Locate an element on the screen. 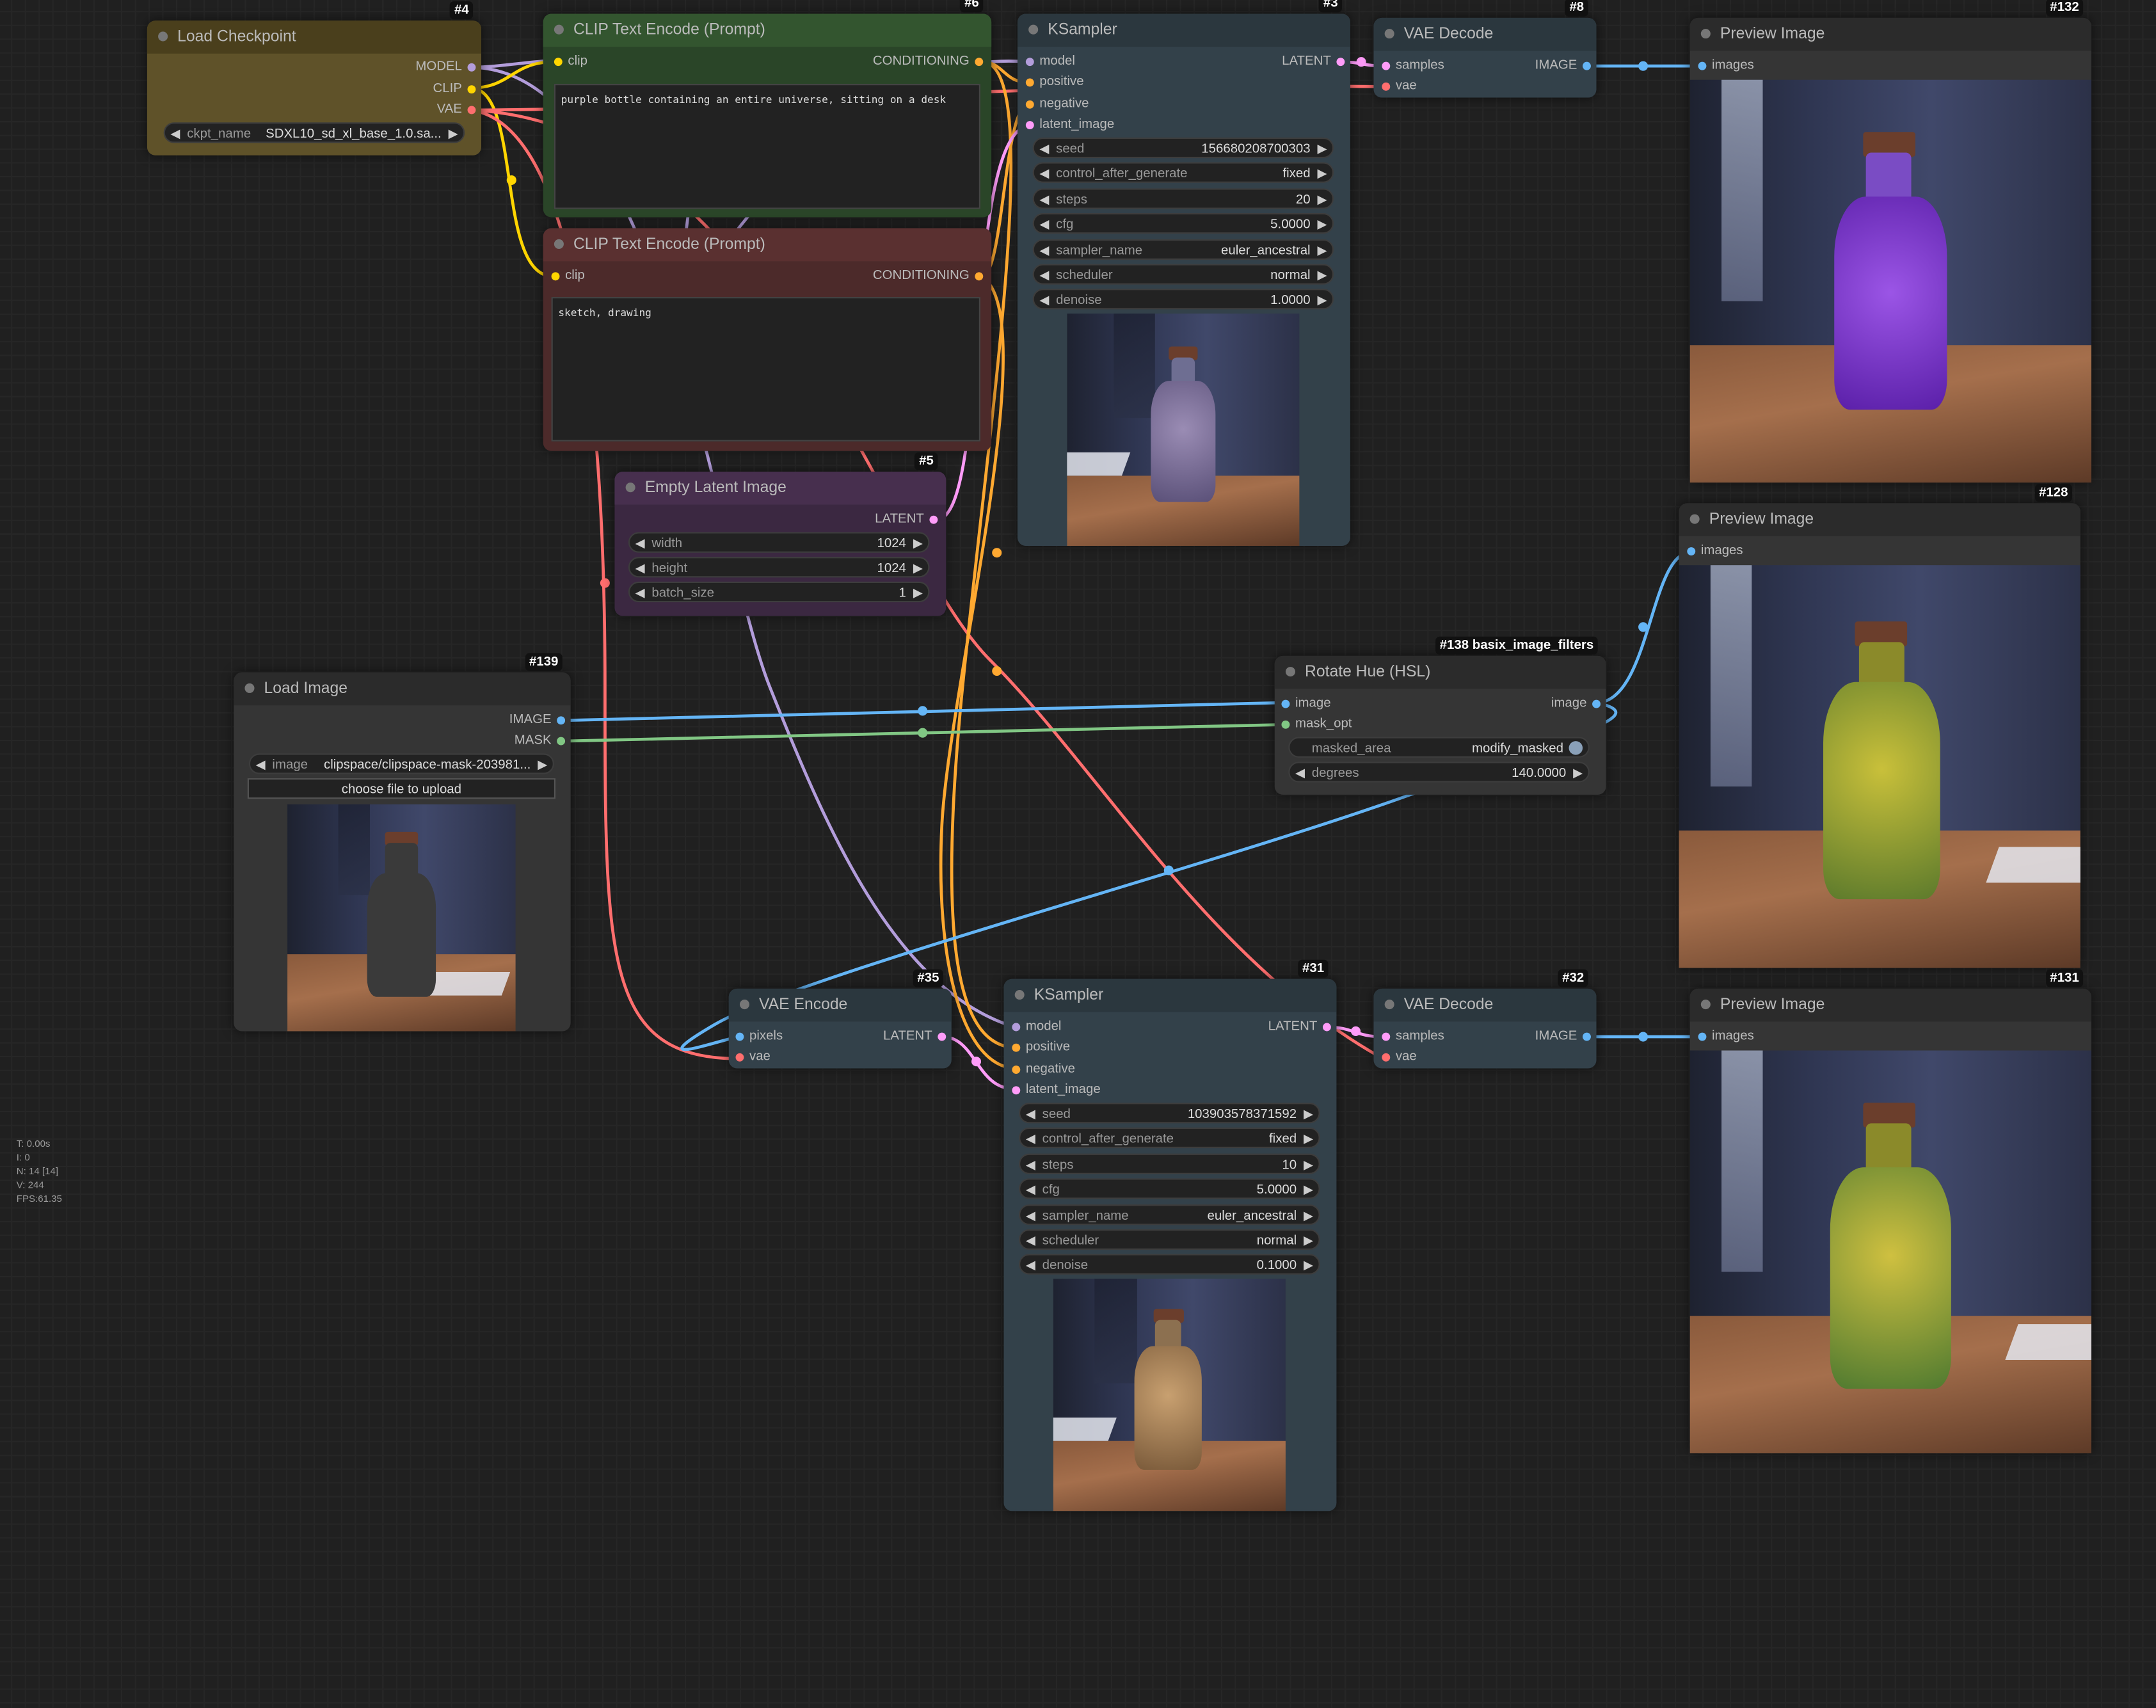  node-title: Load Image is located at coordinates (402, 689).